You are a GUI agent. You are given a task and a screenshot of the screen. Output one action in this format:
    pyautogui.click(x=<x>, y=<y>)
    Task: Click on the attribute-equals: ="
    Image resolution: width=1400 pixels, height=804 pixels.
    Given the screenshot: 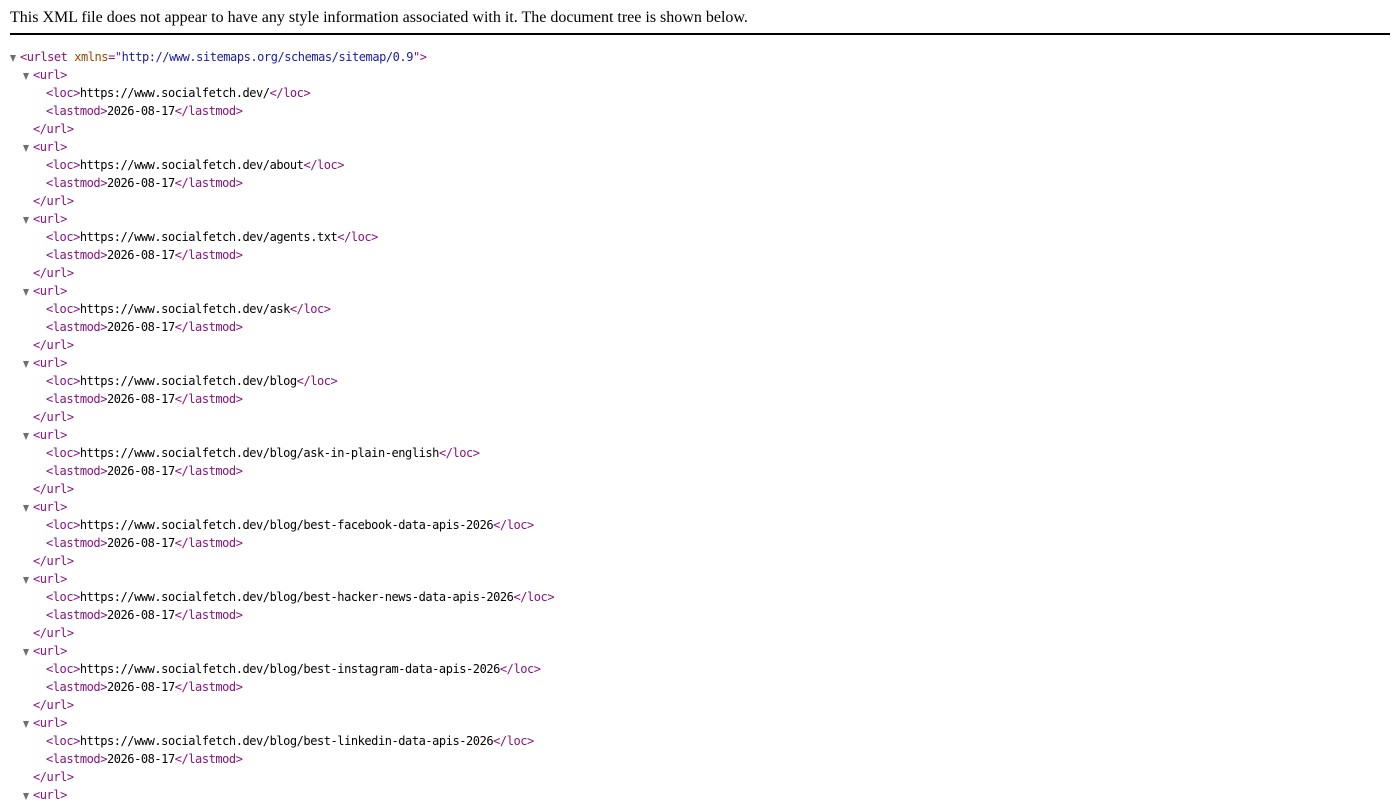 What is the action you would take?
    pyautogui.click(x=115, y=57)
    